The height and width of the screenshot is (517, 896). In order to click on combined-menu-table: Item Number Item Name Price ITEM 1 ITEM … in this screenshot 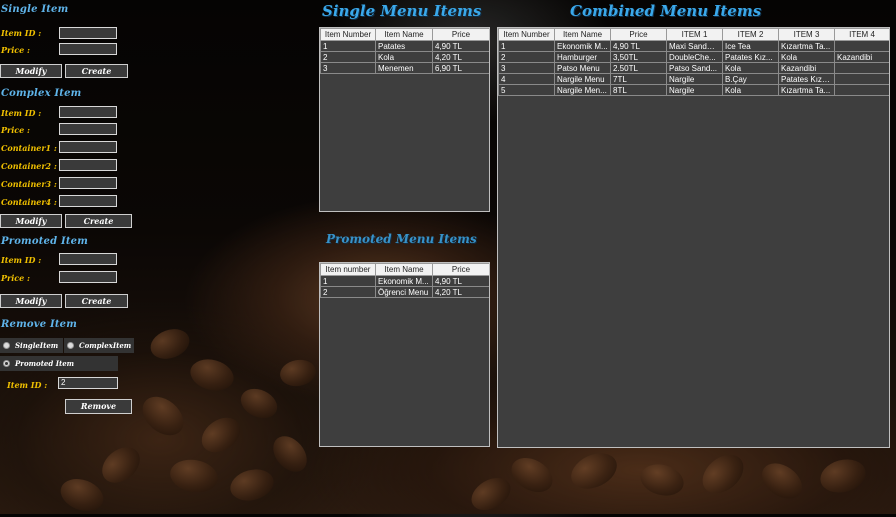, I will do `click(693, 62)`.